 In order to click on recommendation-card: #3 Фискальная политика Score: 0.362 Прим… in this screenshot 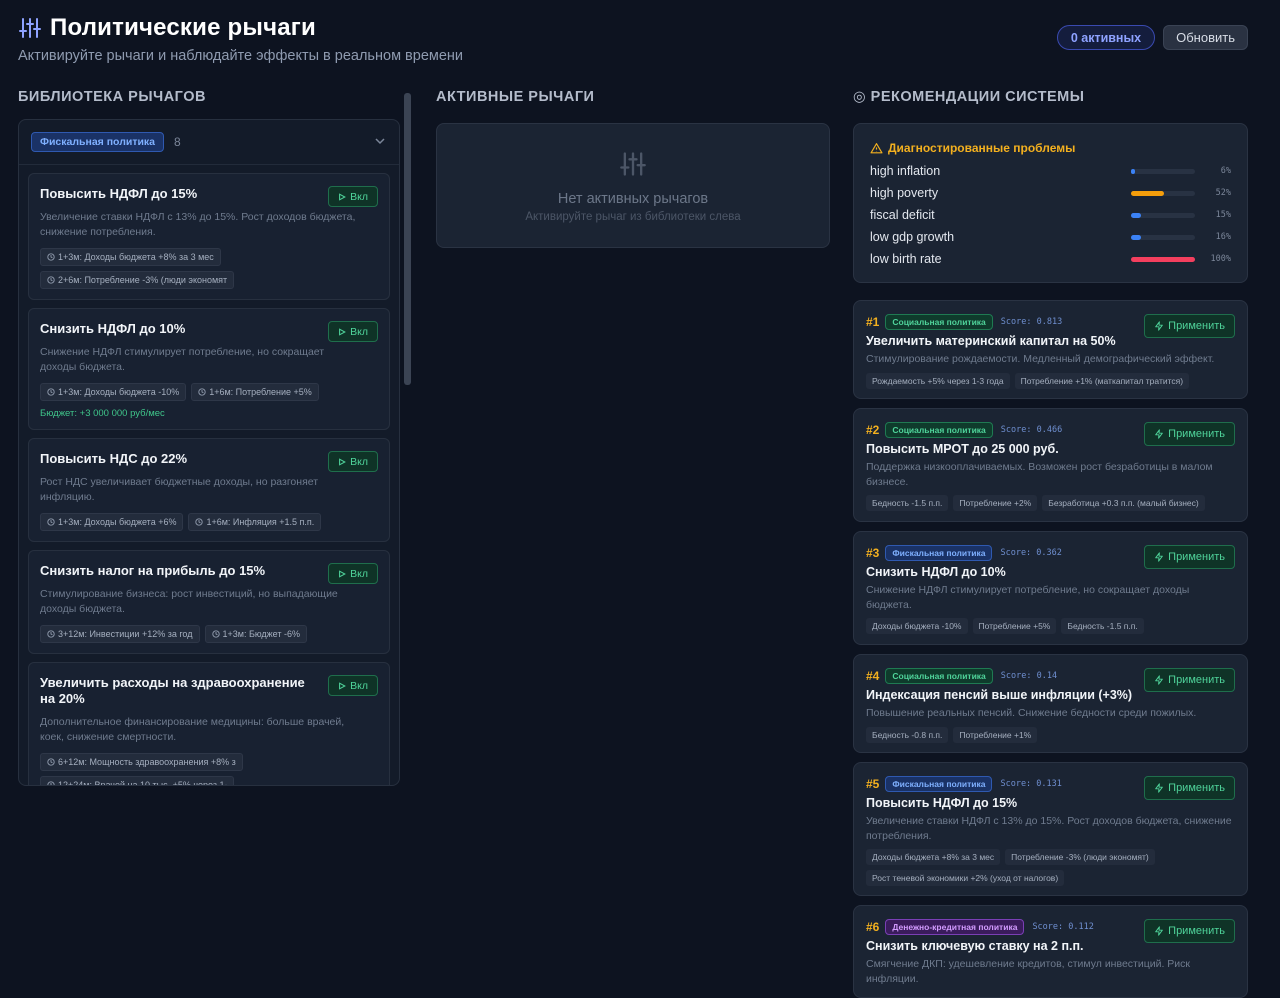, I will do `click(1050, 588)`.